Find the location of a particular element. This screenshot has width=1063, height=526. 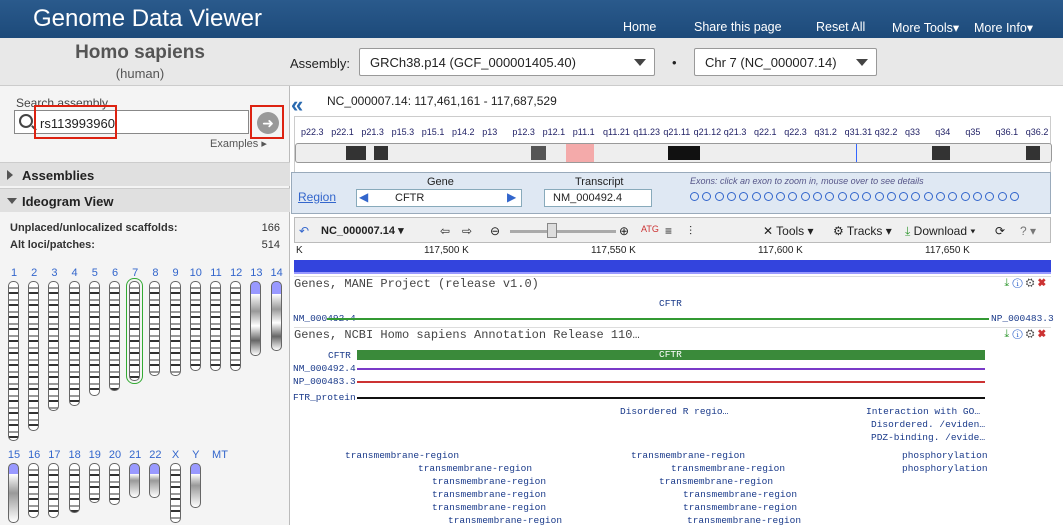

section-assemblies: Assemblies is located at coordinates (145, 174).